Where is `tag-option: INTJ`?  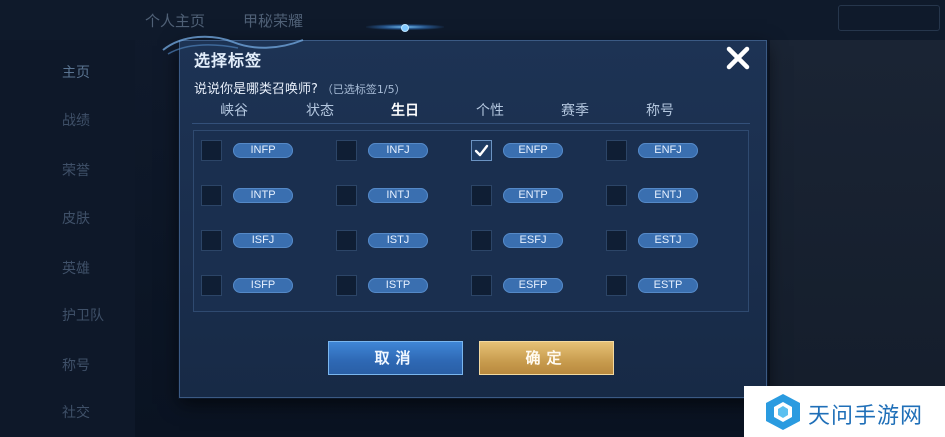 tag-option: INTJ is located at coordinates (401, 197).